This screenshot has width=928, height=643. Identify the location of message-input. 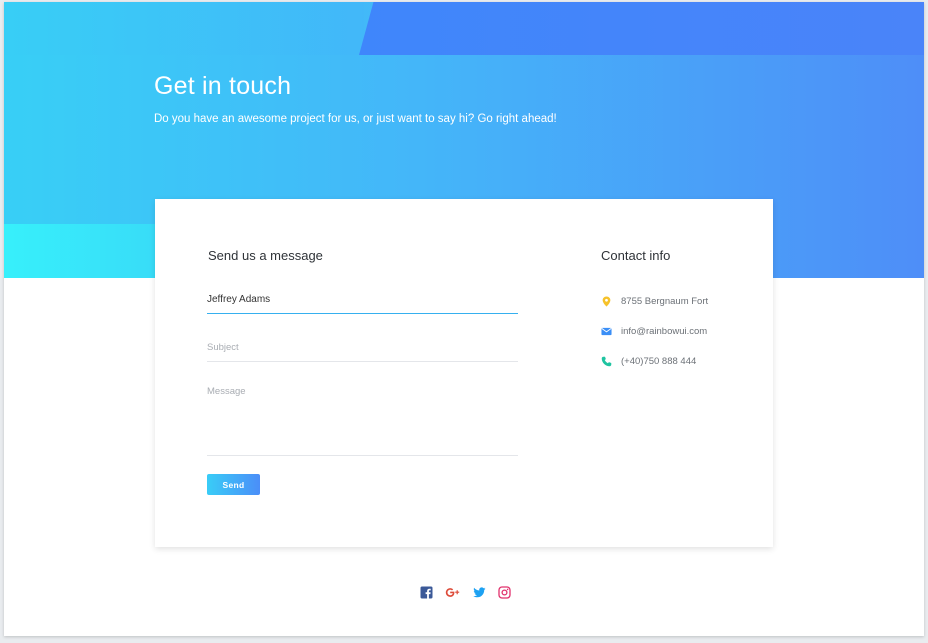
(362, 415).